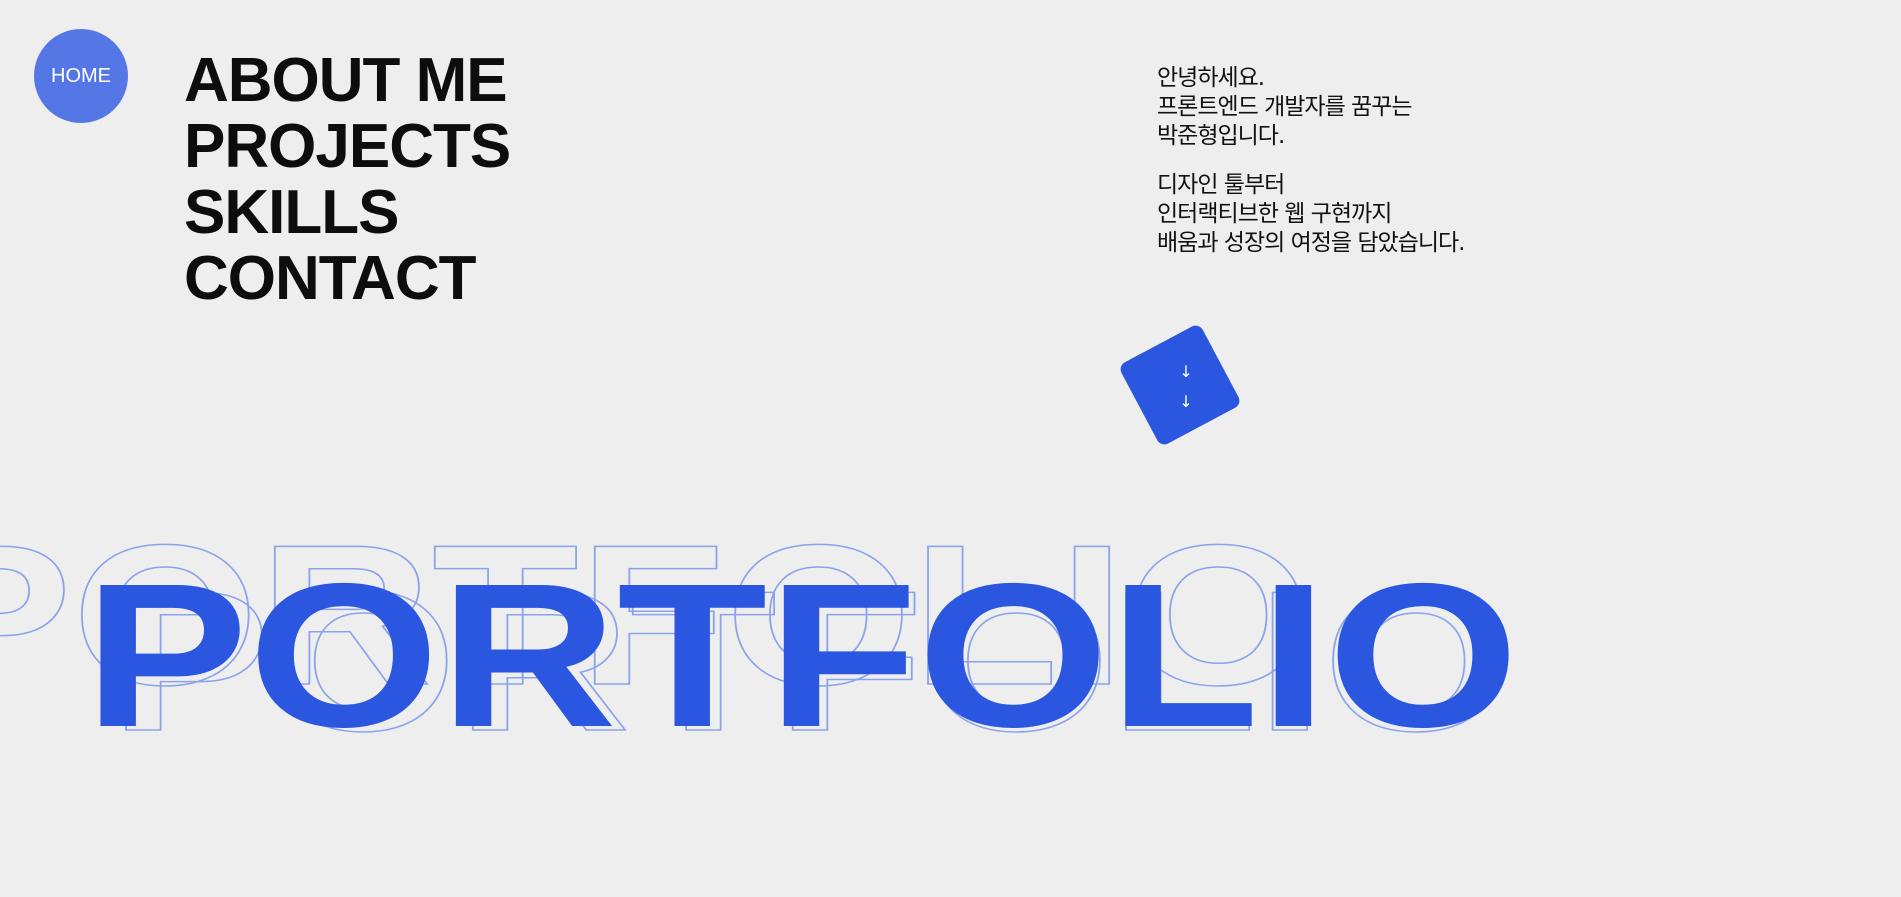 Image resolution: width=1901 pixels, height=897 pixels. Describe the element at coordinates (347, 147) in the screenshot. I see `nav-item-projects: PROJECTS` at that location.